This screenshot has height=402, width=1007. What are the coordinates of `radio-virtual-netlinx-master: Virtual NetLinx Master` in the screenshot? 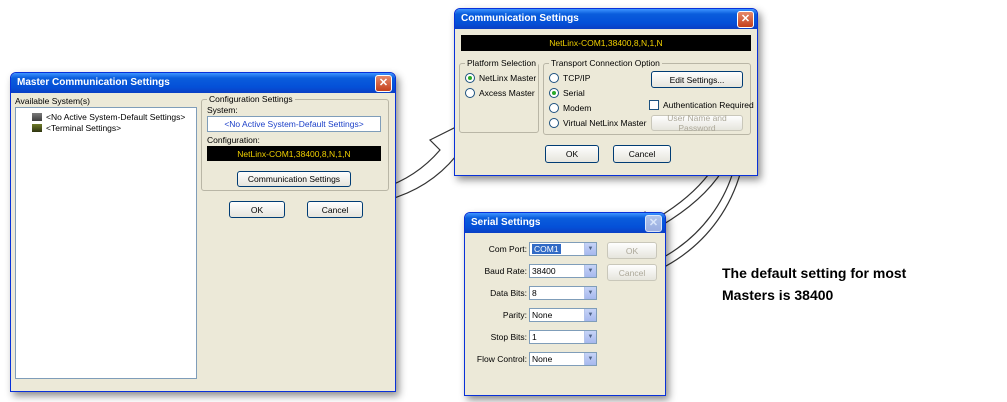 It's located at (597, 123).